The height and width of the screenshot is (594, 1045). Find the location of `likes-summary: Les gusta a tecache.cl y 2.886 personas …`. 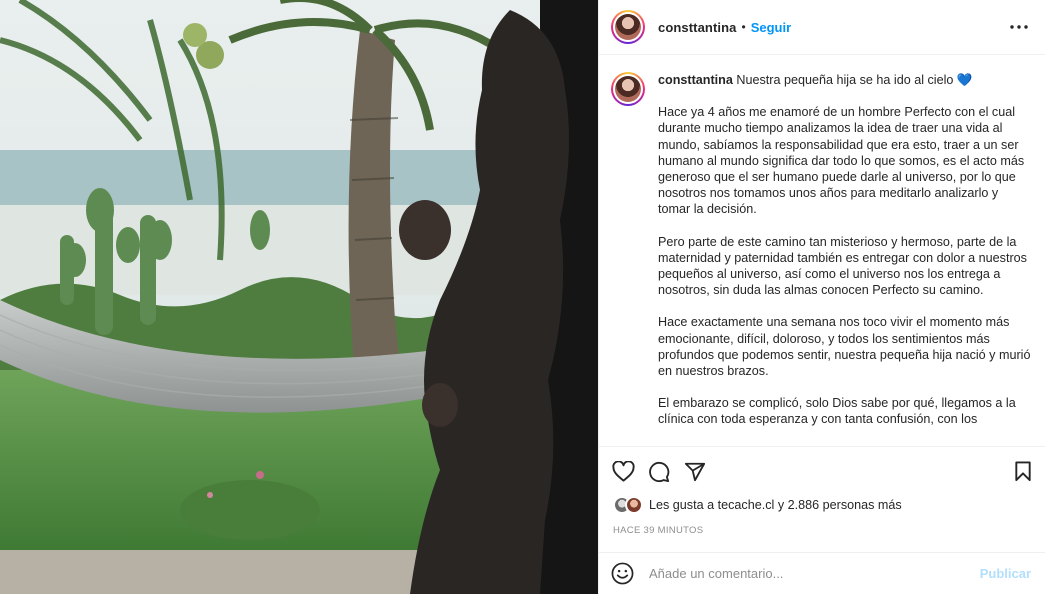

likes-summary: Les gusta a tecache.cl y 2.886 personas … is located at coordinates (822, 505).